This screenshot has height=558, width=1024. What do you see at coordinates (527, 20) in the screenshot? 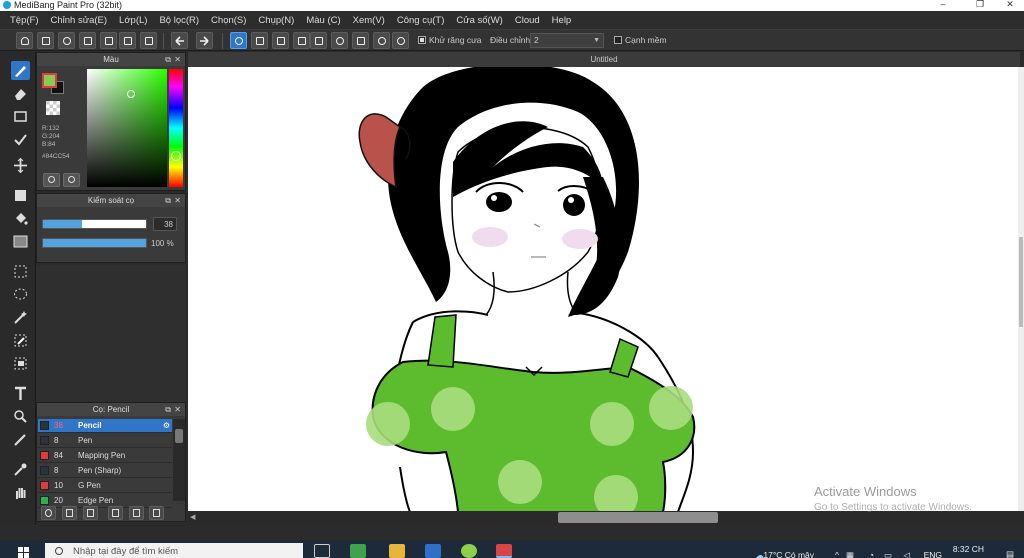
I see `menu-cloud: Cloud` at bounding box center [527, 20].